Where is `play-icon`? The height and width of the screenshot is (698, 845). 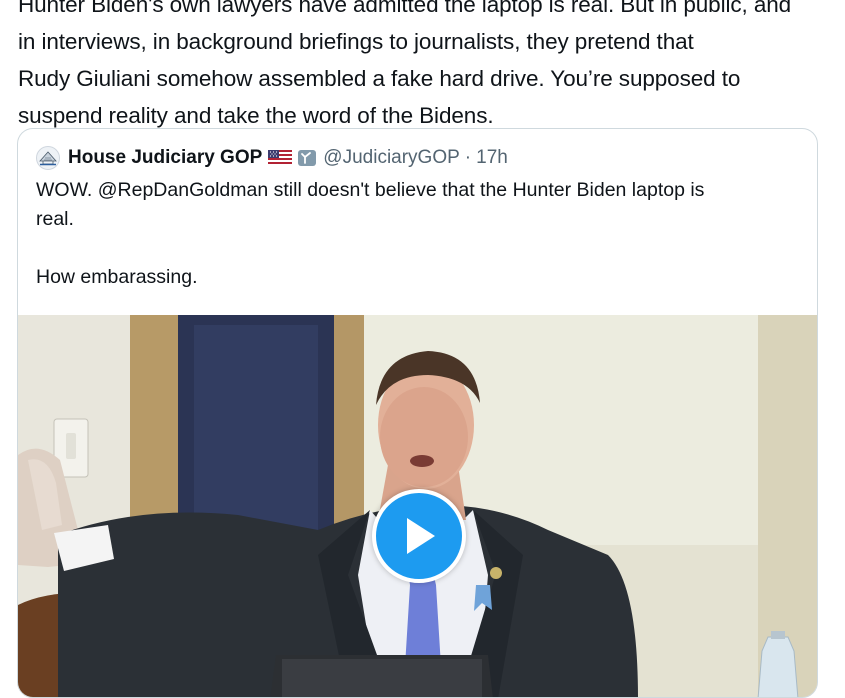 play-icon is located at coordinates (421, 536).